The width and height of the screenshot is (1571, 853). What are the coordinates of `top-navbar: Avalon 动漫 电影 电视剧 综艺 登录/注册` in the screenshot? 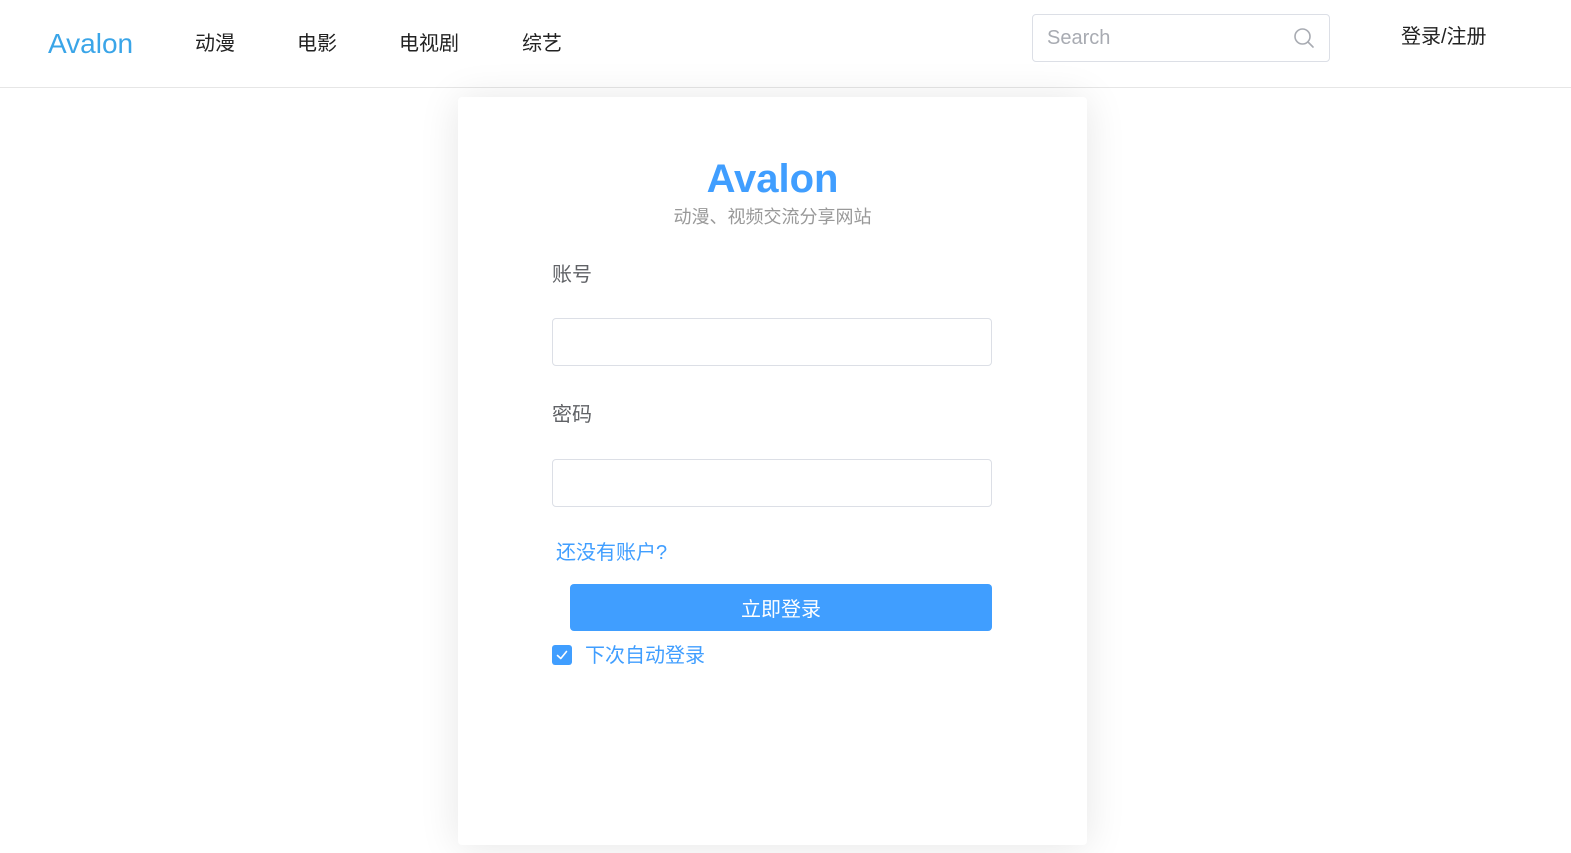 It's located at (785, 44).